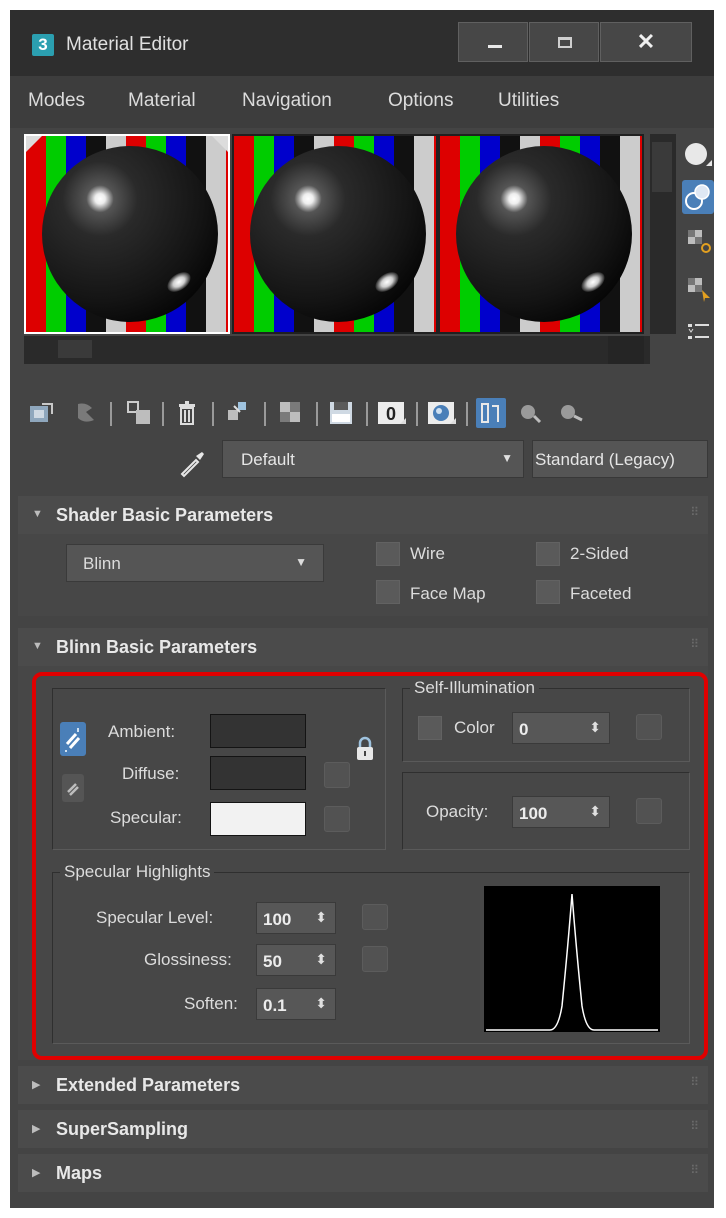  Describe the element at coordinates (287, 101) in the screenshot. I see `menu-navigation: Navigation` at that location.